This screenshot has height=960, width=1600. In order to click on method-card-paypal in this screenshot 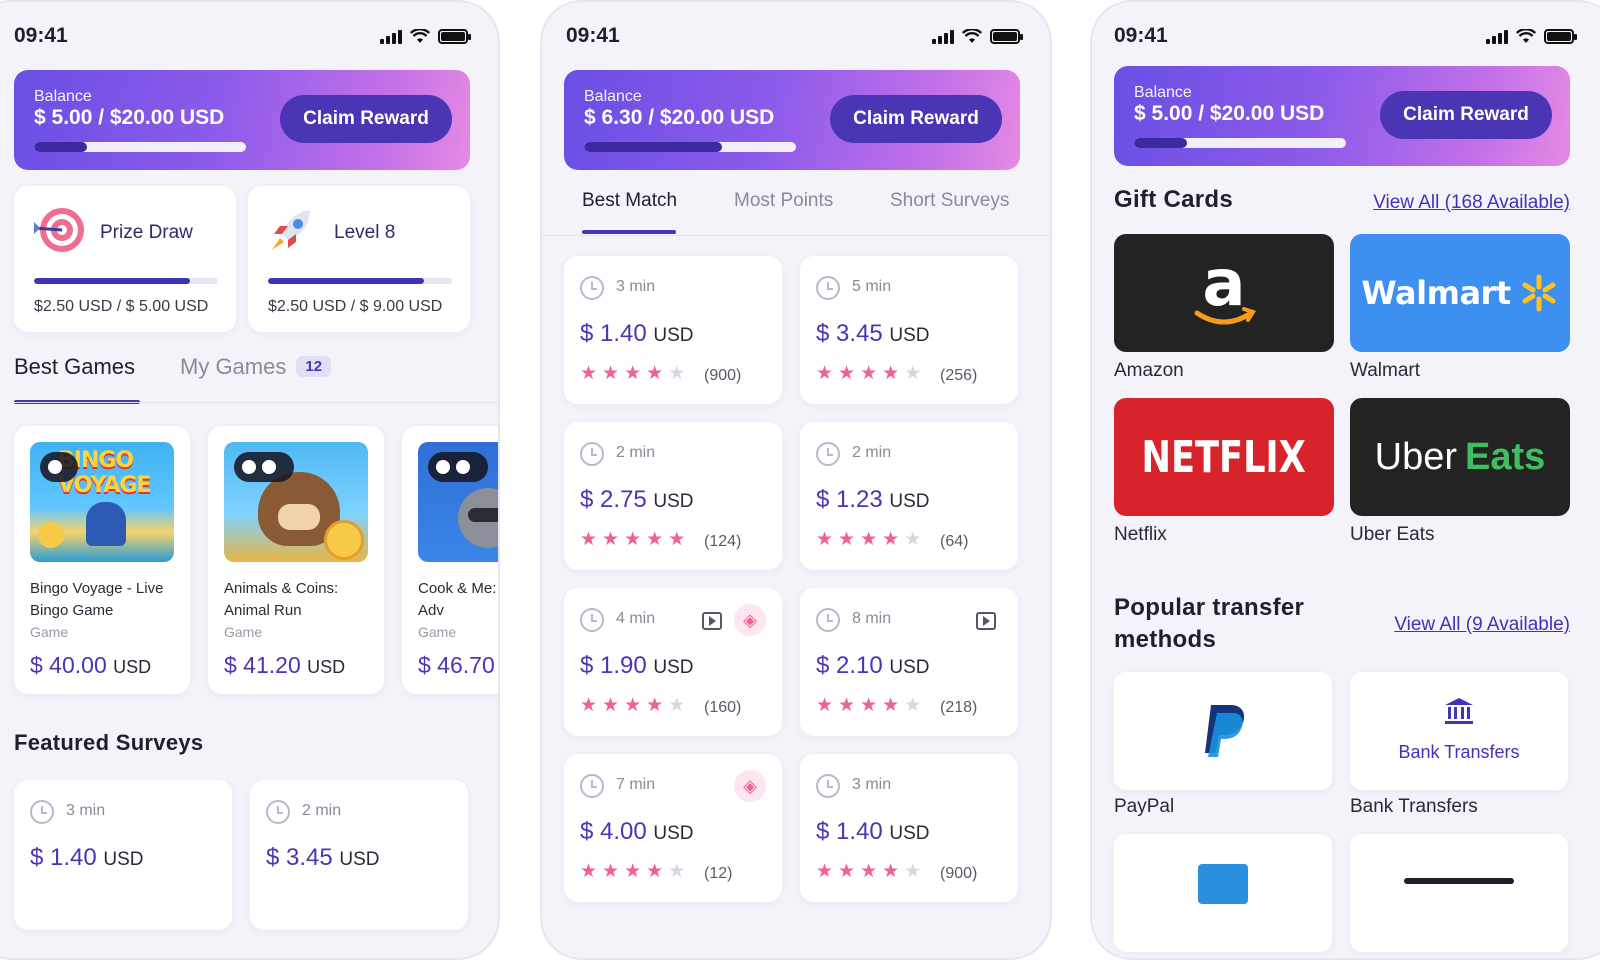, I will do `click(1223, 731)`.